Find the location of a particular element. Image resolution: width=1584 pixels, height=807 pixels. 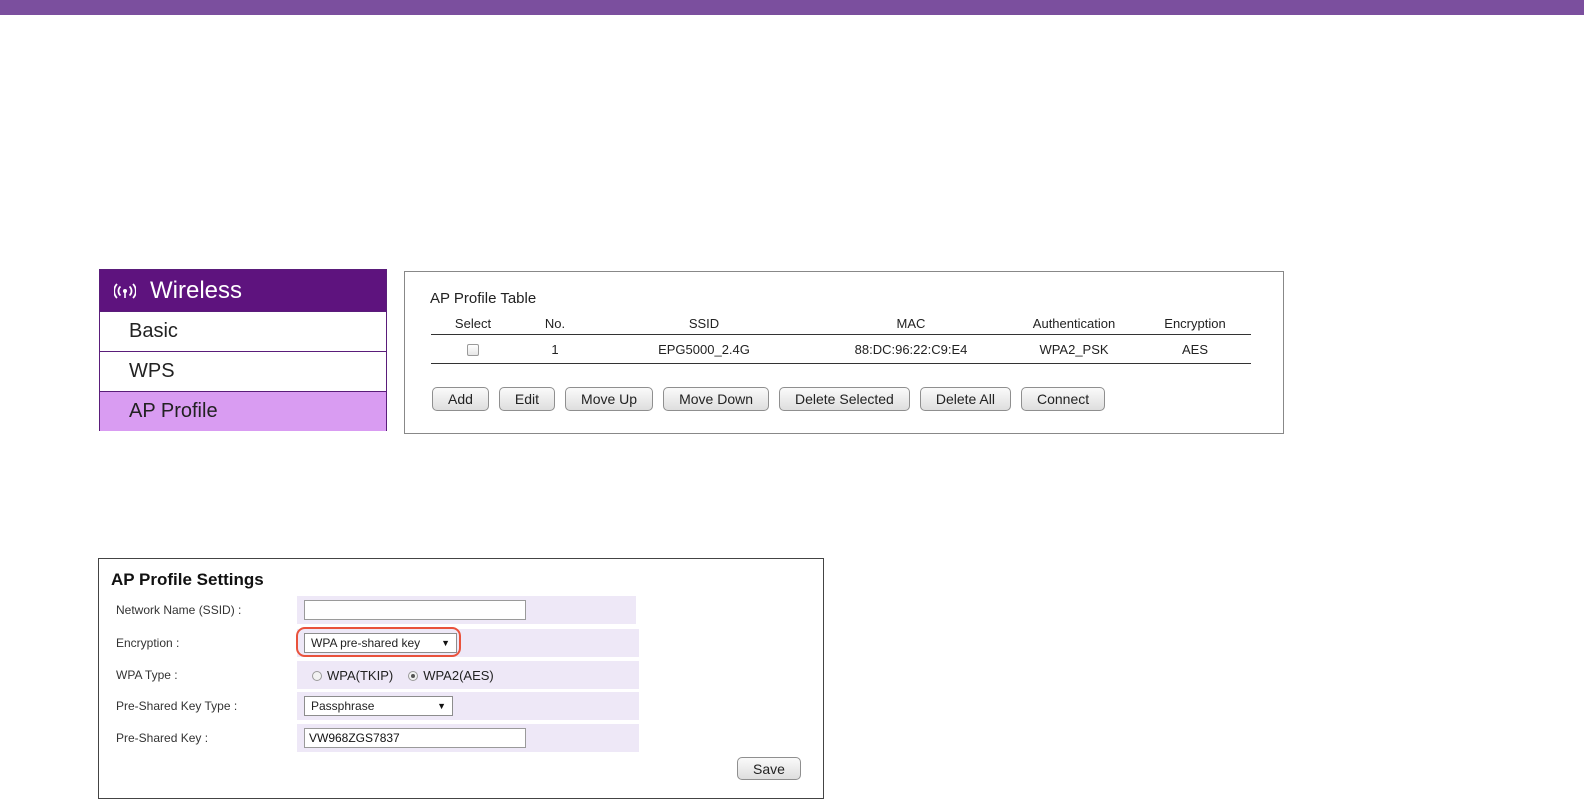

ssid-row: Network Name (SSID) : is located at coordinates (461, 610).